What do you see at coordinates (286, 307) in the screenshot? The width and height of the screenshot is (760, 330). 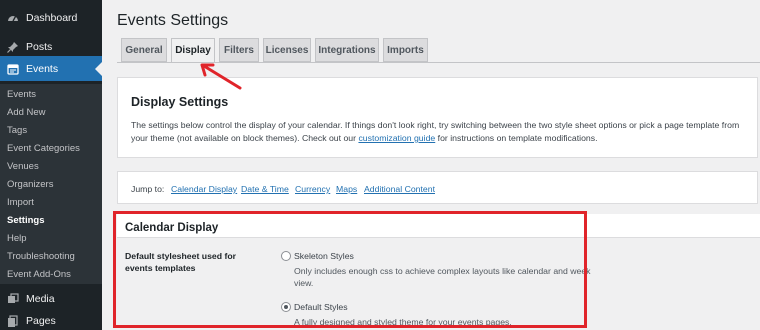 I see `default-styles-radio` at bounding box center [286, 307].